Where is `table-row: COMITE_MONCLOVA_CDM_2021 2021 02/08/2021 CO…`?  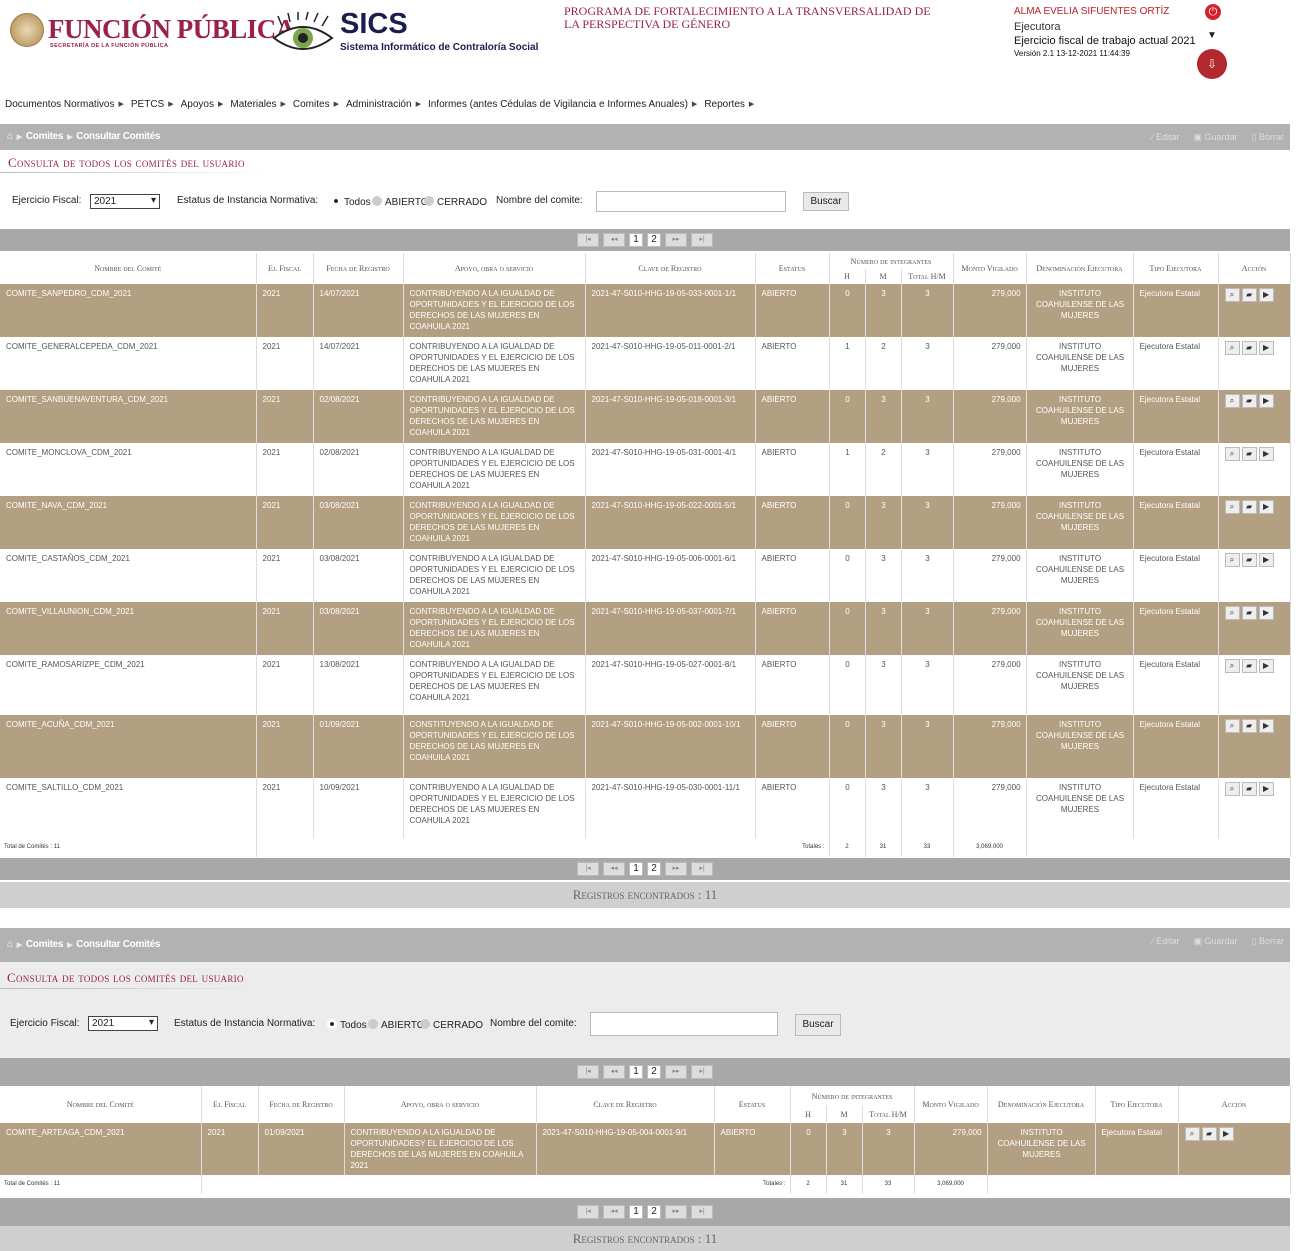
table-row: COMITE_MONCLOVA_CDM_2021 2021 02/08/2021 CO… is located at coordinates (645, 469).